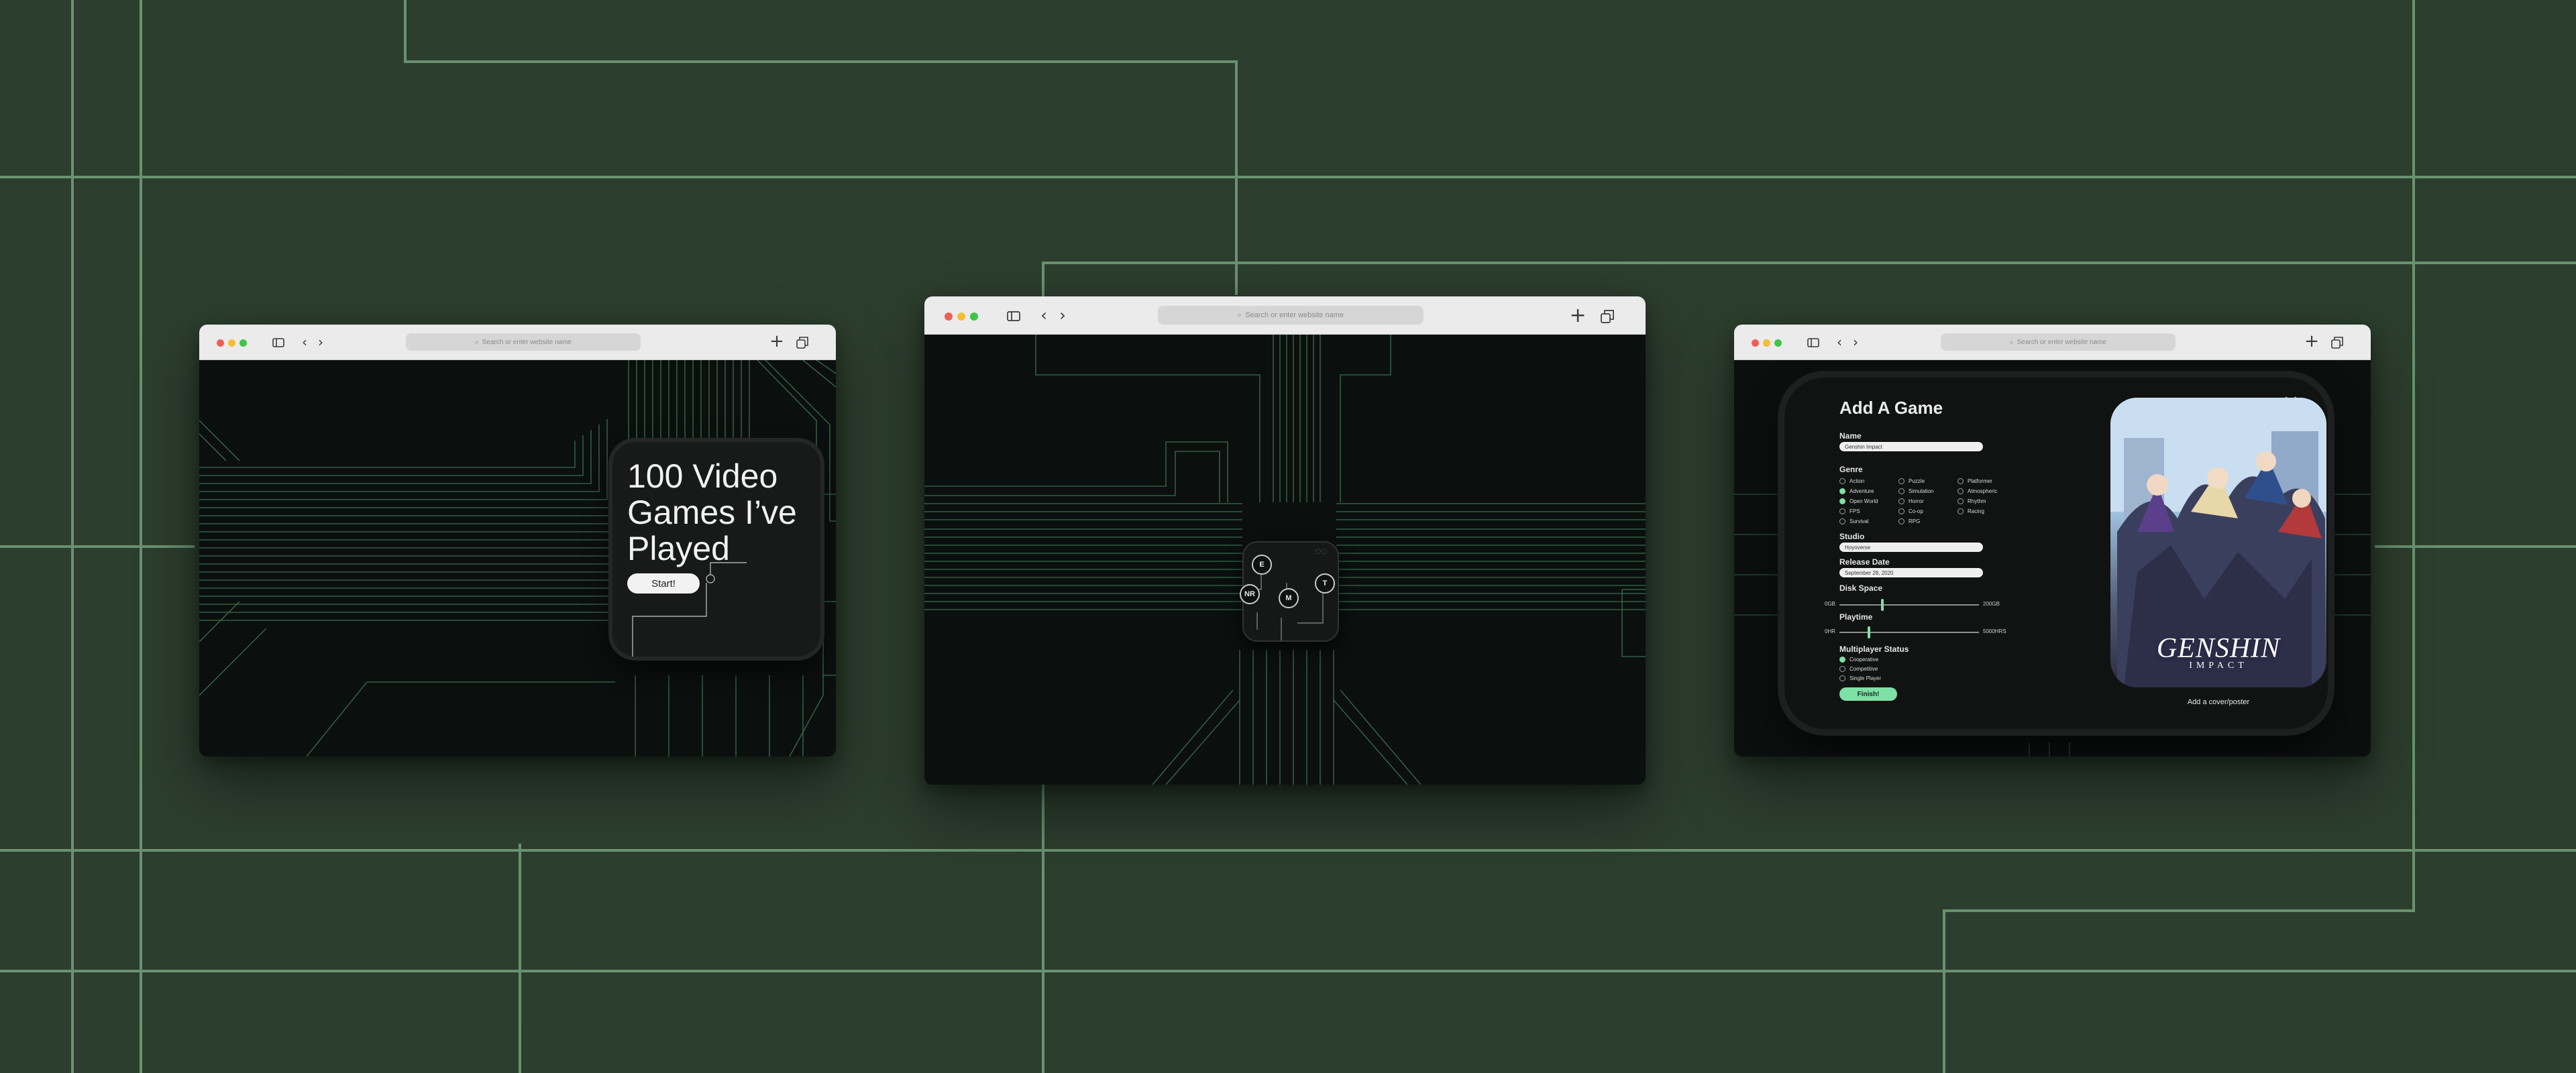  What do you see at coordinates (1285, 560) in the screenshot?
I see `page-viewport: ◌◌ E NR M T` at bounding box center [1285, 560].